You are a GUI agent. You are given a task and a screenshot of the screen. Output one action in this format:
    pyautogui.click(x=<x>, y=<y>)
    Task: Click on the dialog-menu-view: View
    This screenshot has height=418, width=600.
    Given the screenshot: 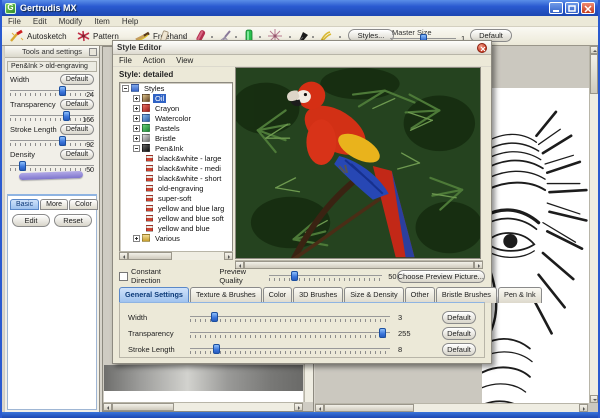 What is the action you would take?
    pyautogui.click(x=184, y=60)
    